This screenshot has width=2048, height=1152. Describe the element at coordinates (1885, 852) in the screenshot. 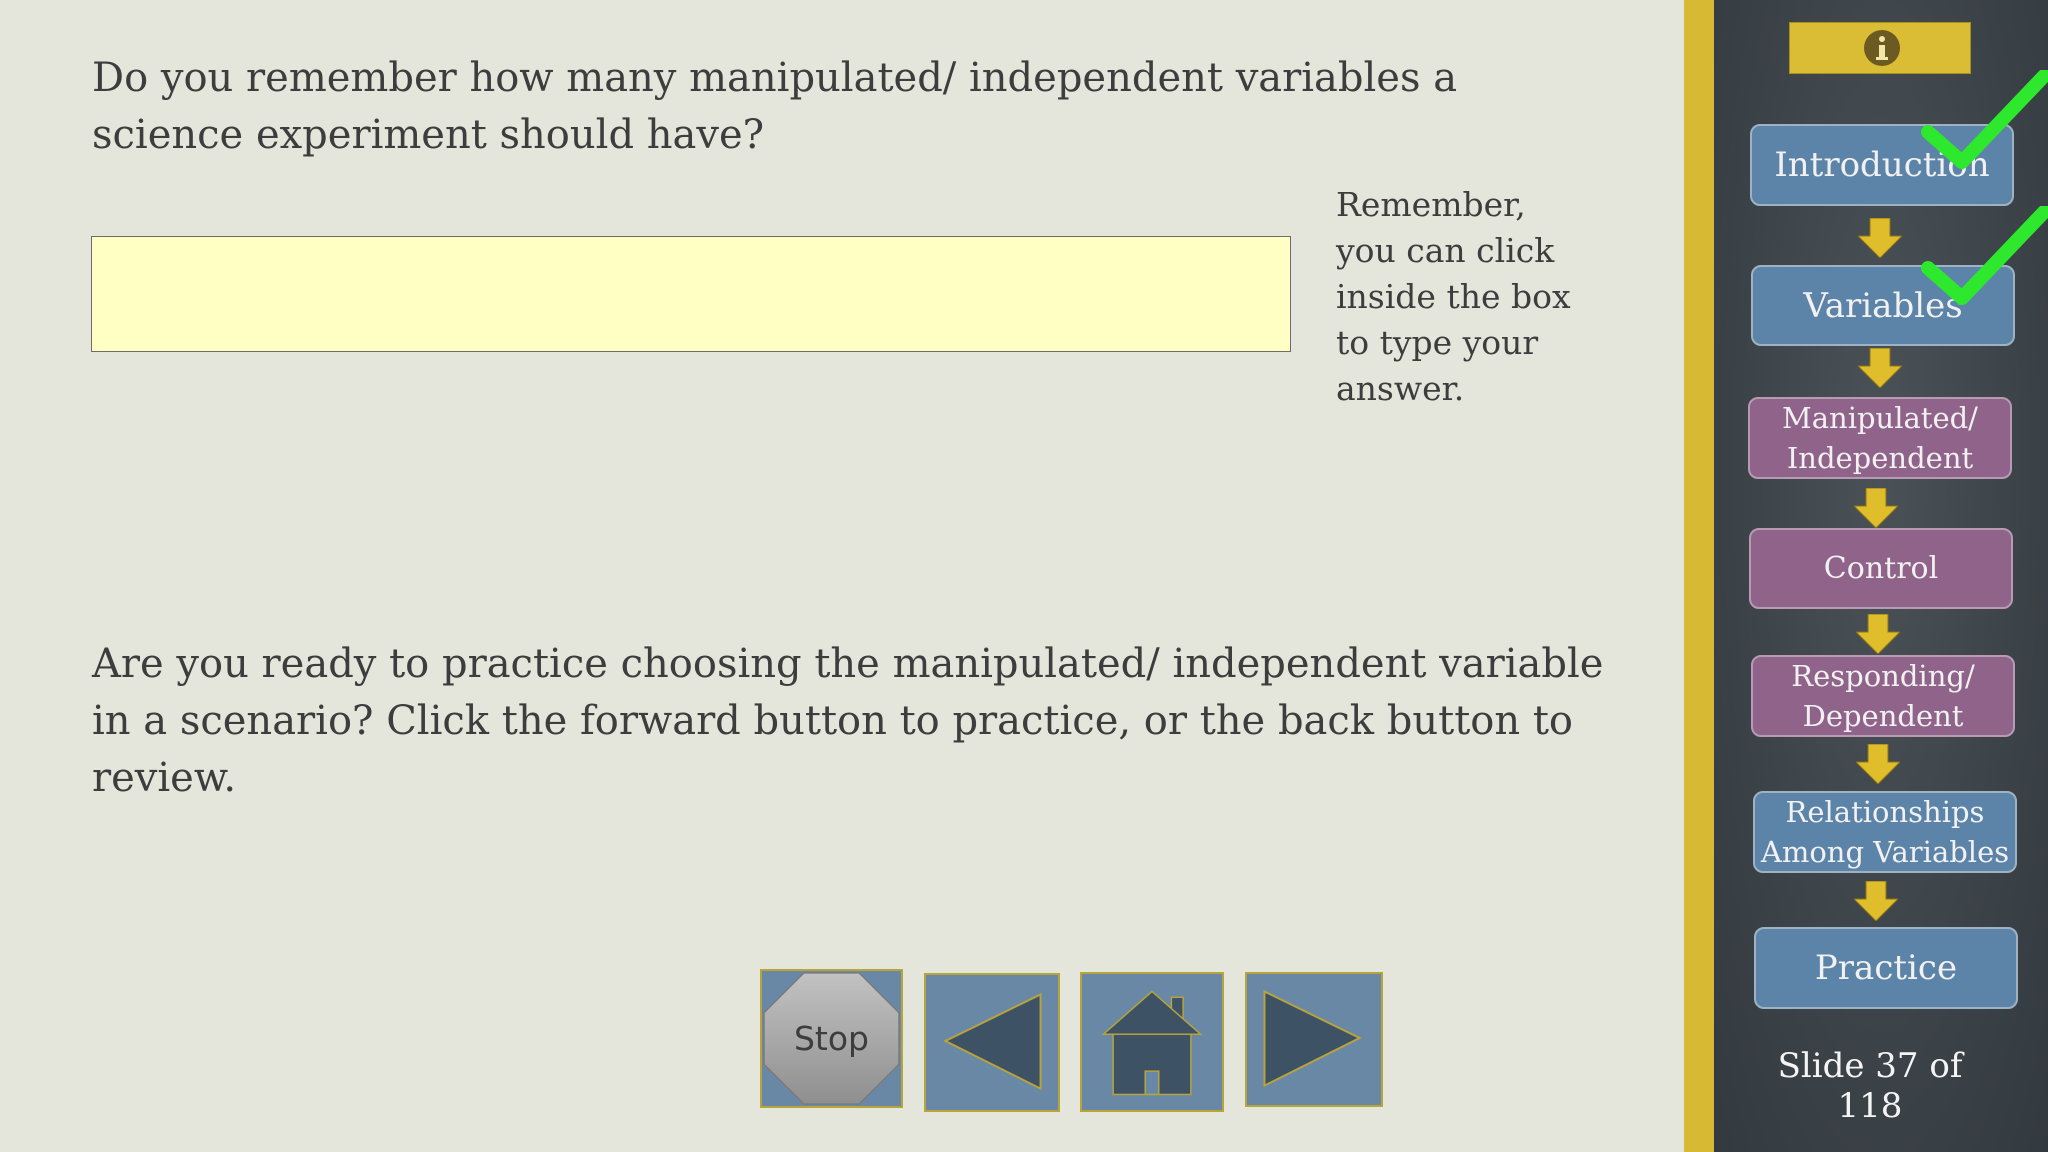

I see `sidebar-item-label-line2: Among Variables` at that location.